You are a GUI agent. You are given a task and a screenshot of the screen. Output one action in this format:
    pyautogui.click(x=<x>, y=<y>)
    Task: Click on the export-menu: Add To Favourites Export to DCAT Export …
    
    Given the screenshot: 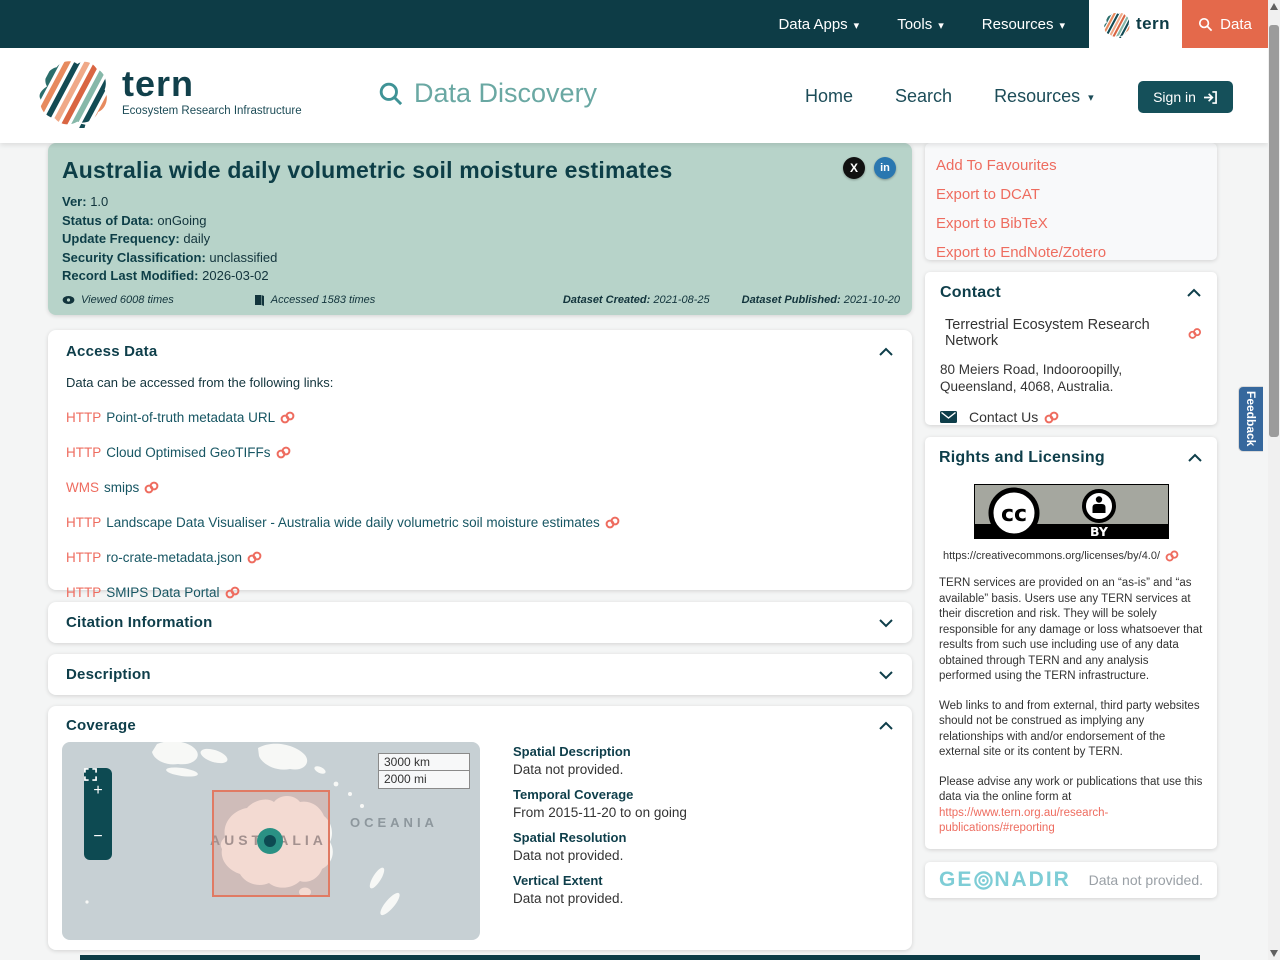 What is the action you would take?
    pyautogui.click(x=1071, y=202)
    